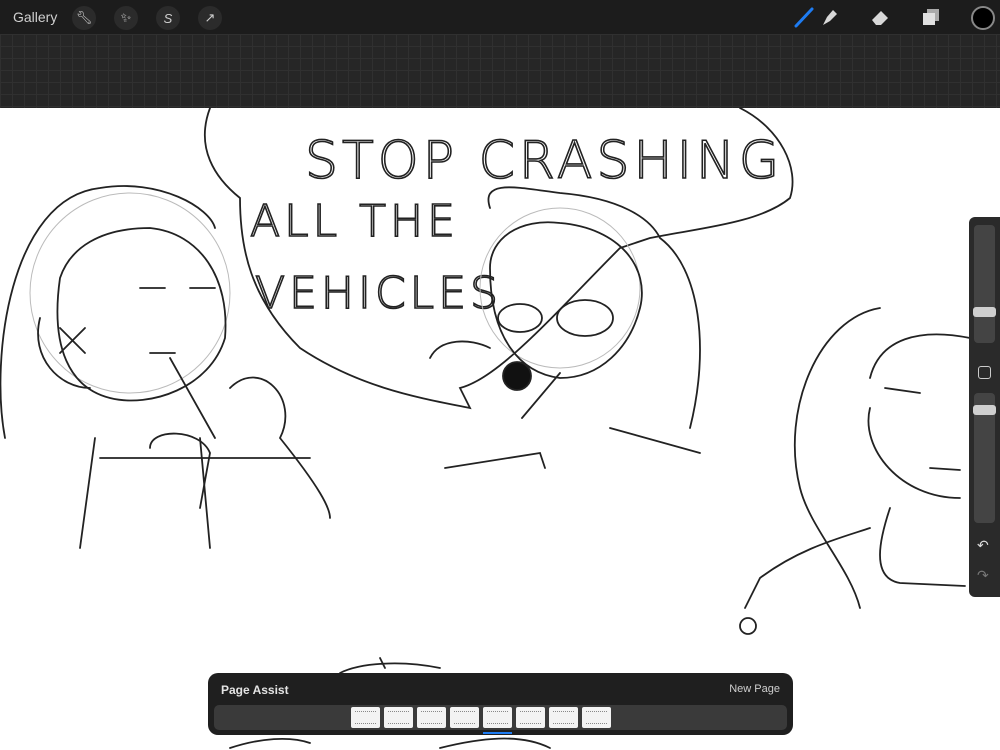 The width and height of the screenshot is (1000, 750). Describe the element at coordinates (984, 410) in the screenshot. I see `opacity-thumb` at that location.